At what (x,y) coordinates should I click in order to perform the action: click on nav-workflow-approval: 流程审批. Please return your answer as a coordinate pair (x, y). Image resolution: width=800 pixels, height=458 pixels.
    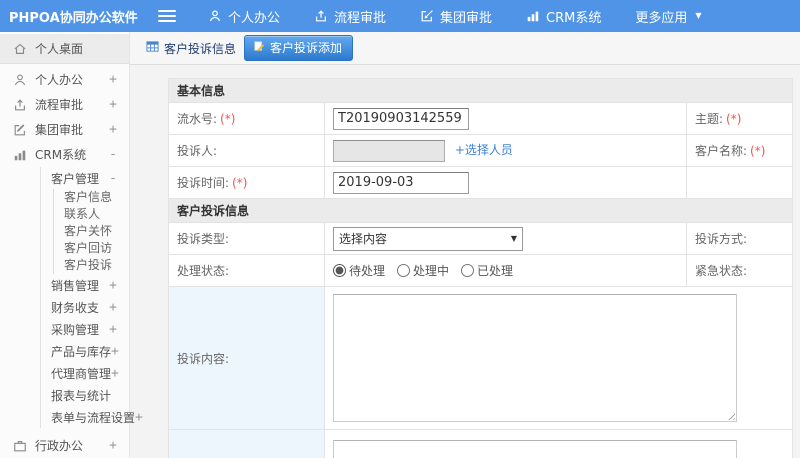
    Looking at the image, I should click on (350, 16).